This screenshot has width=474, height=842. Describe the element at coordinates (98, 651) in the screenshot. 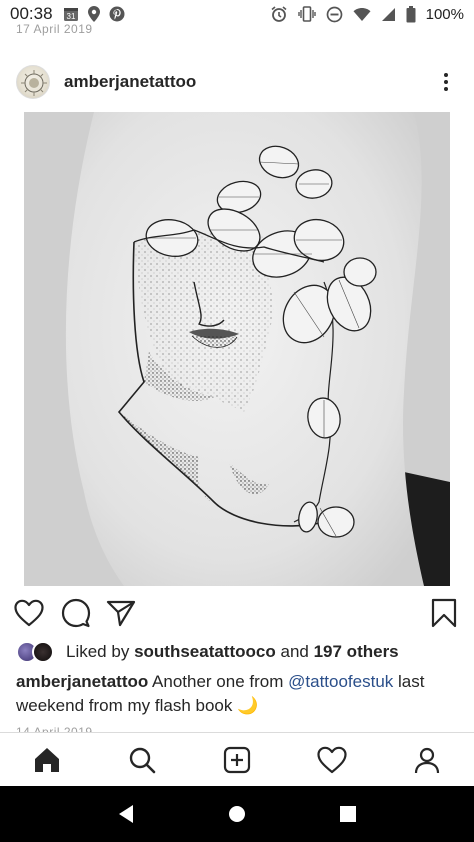

I see `likes-prefix: Liked by` at that location.